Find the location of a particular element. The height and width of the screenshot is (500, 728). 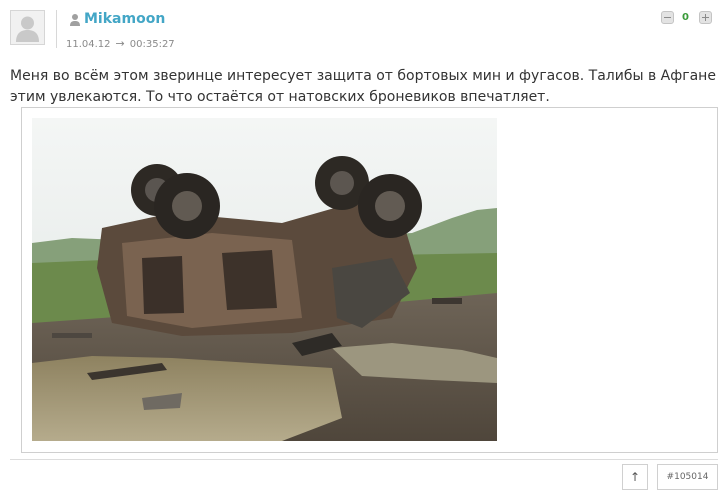

comment-timestamp: 11.04.12 → 00:35:27 is located at coordinates (120, 43).